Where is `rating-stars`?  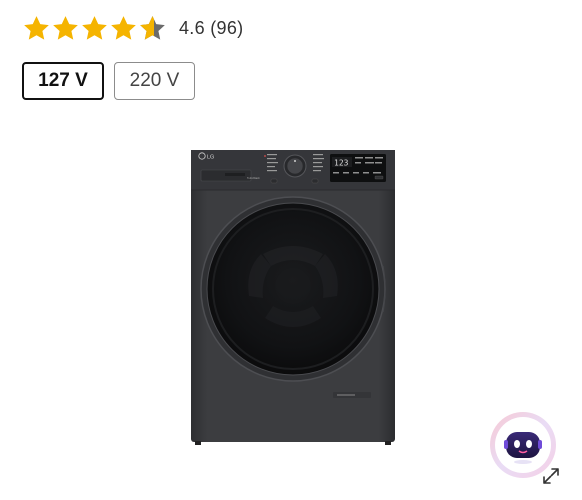
rating-stars is located at coordinates (94, 28).